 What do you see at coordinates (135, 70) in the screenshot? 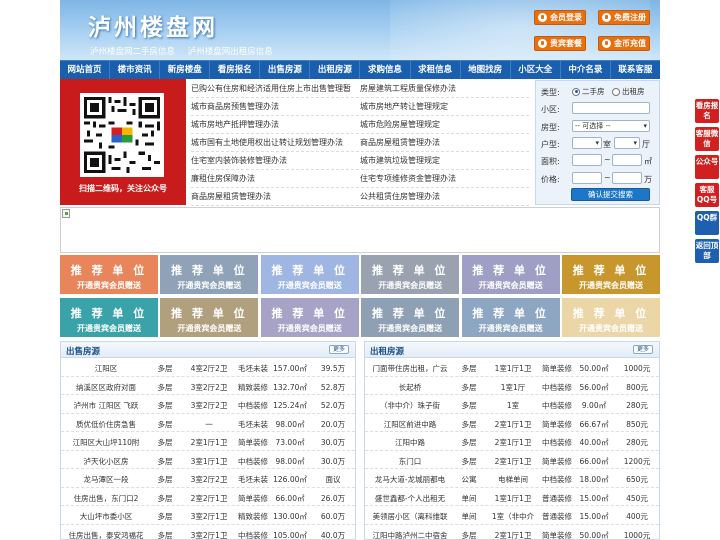
I see `nav-news: 楼市资讯` at bounding box center [135, 70].